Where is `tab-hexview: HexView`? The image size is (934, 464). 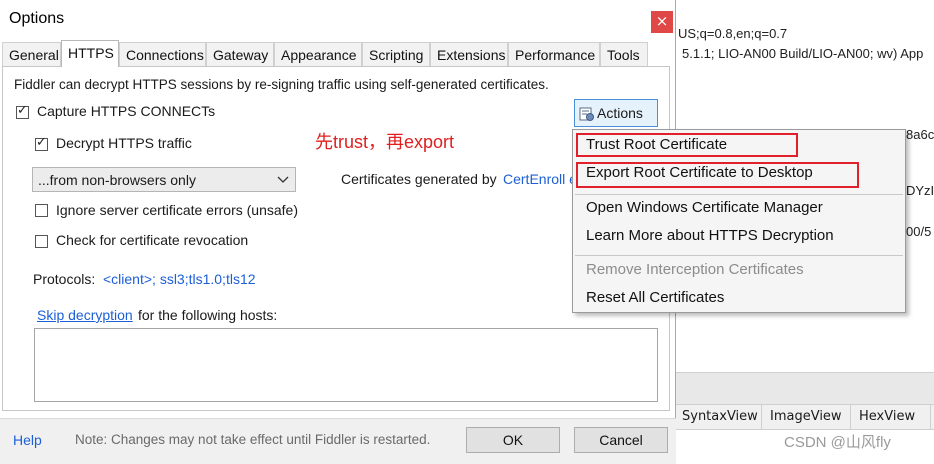
tab-hexview: HexView is located at coordinates (891, 417).